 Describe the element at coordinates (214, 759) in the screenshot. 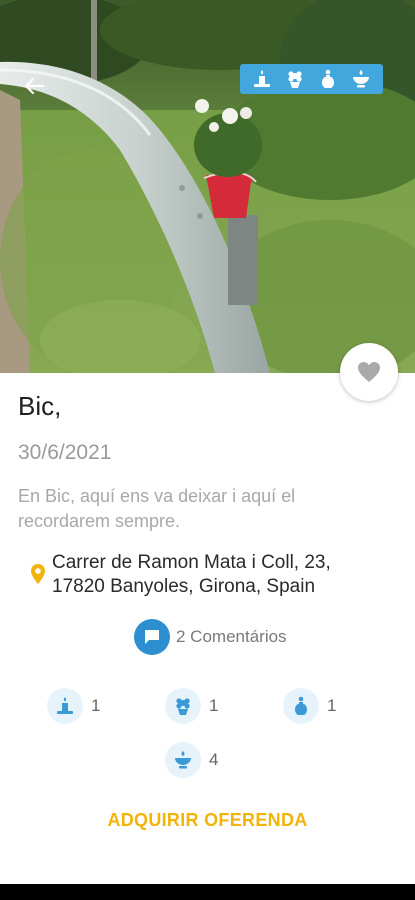

I see `offering-count: 4` at that location.